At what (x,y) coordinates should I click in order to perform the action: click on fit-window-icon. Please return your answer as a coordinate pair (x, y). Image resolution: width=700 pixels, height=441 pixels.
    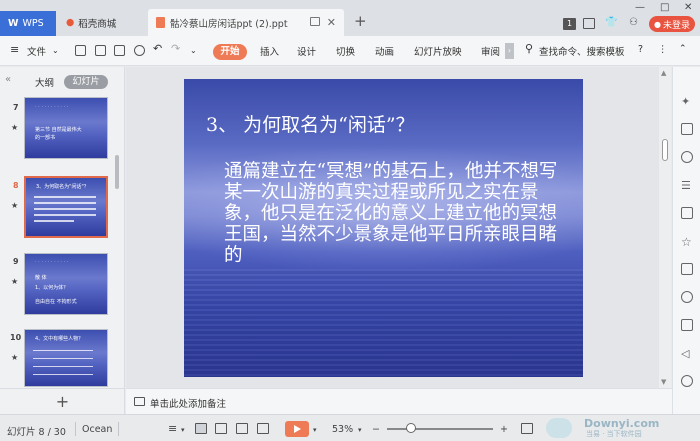
    Looking at the image, I should click on (527, 428).